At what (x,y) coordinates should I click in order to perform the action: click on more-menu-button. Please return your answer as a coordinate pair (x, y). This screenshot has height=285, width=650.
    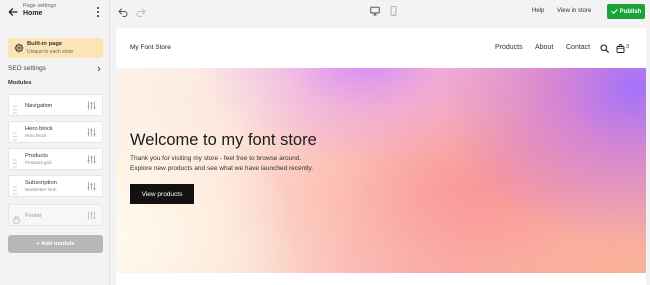
    Looking at the image, I should click on (98, 12).